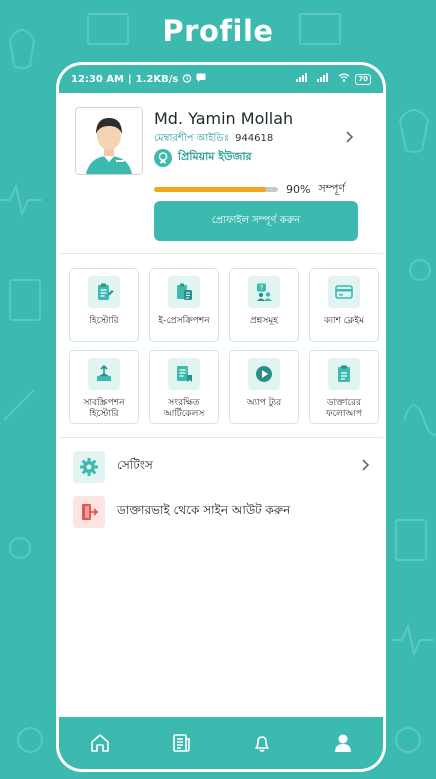  What do you see at coordinates (343, 743) in the screenshot?
I see `profile-icon` at bounding box center [343, 743].